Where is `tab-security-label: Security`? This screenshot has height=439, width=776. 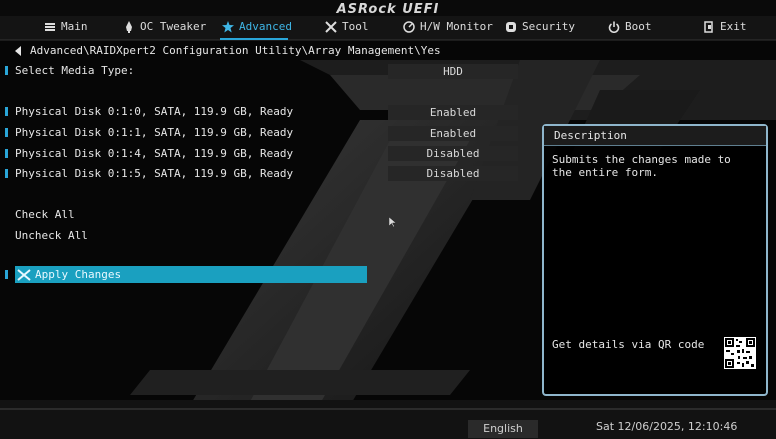
tab-security-label: Security is located at coordinates (548, 26).